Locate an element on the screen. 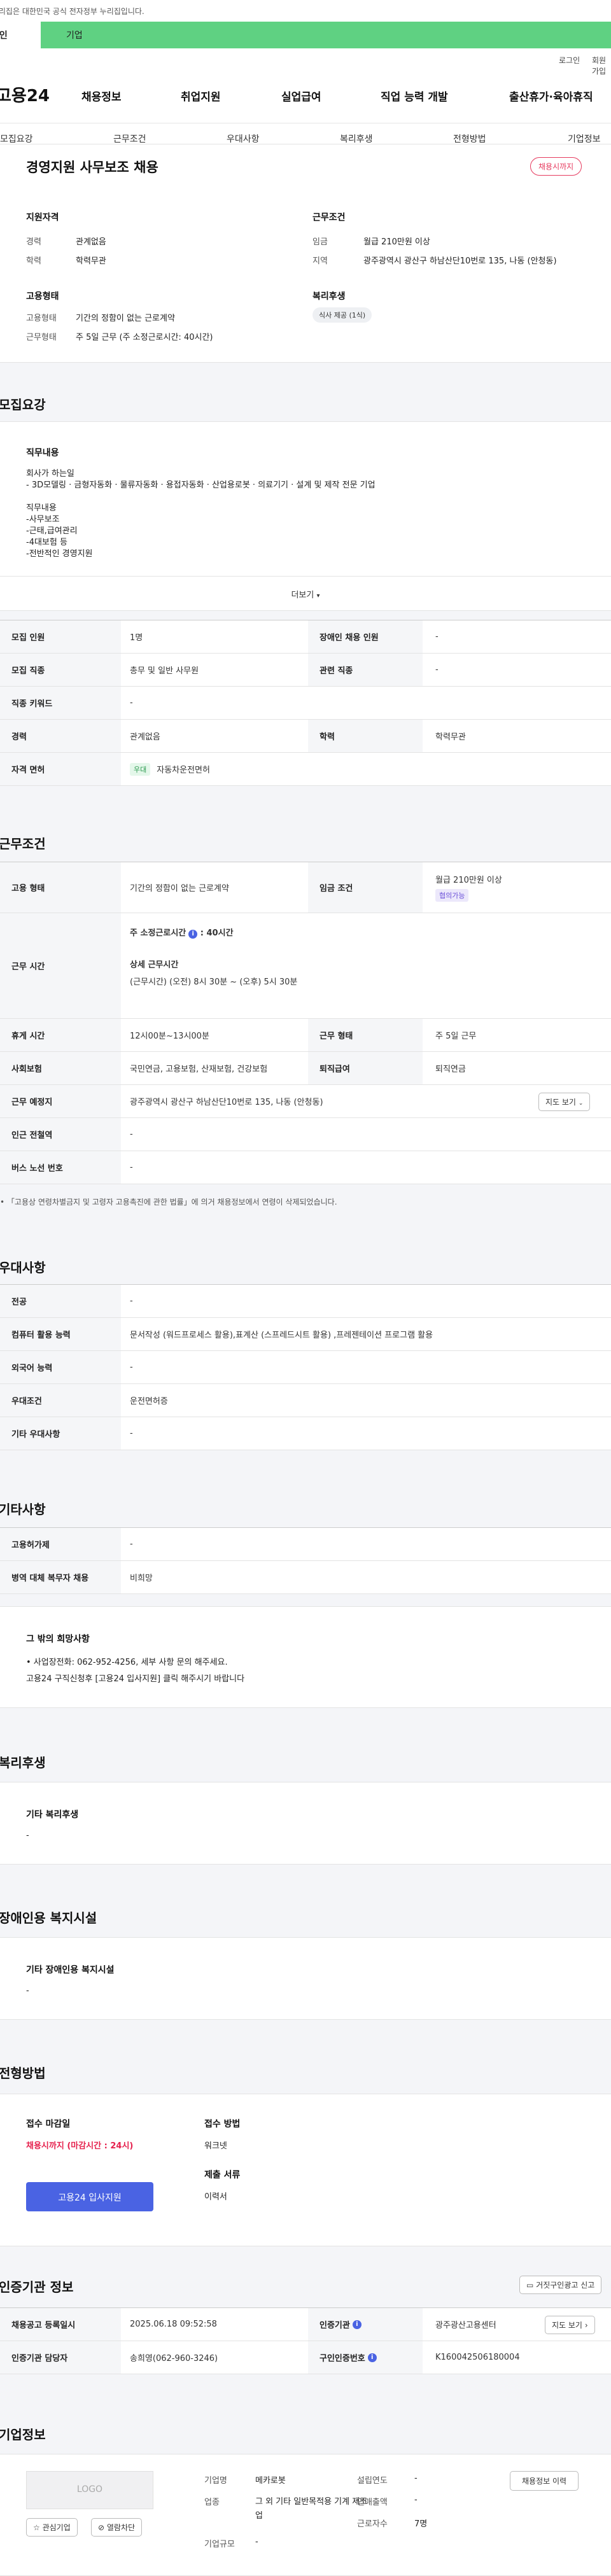  report-fake-ad-button: ▭ 거짓구인광고 신고 is located at coordinates (560, 2285).